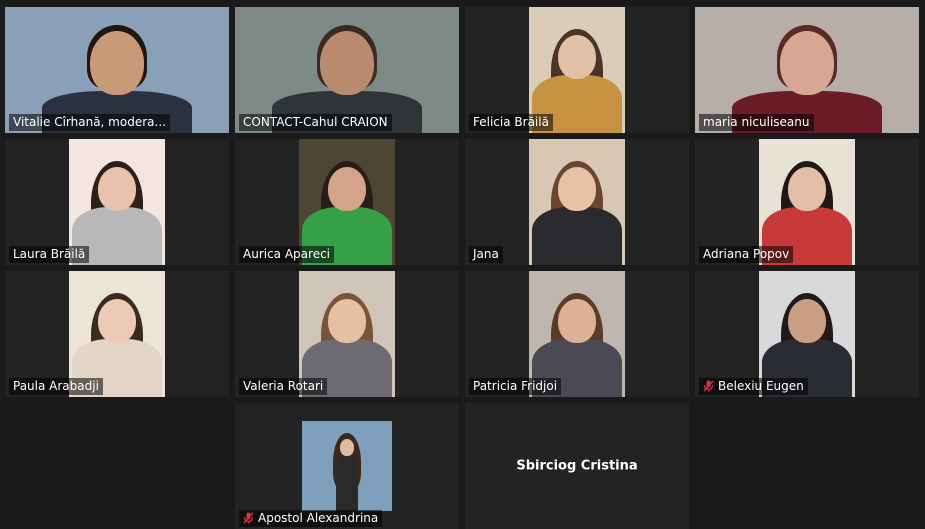 Image resolution: width=925 pixels, height=529 pixels. I want to click on participant-name: Paula Arabadji, so click(56, 386).